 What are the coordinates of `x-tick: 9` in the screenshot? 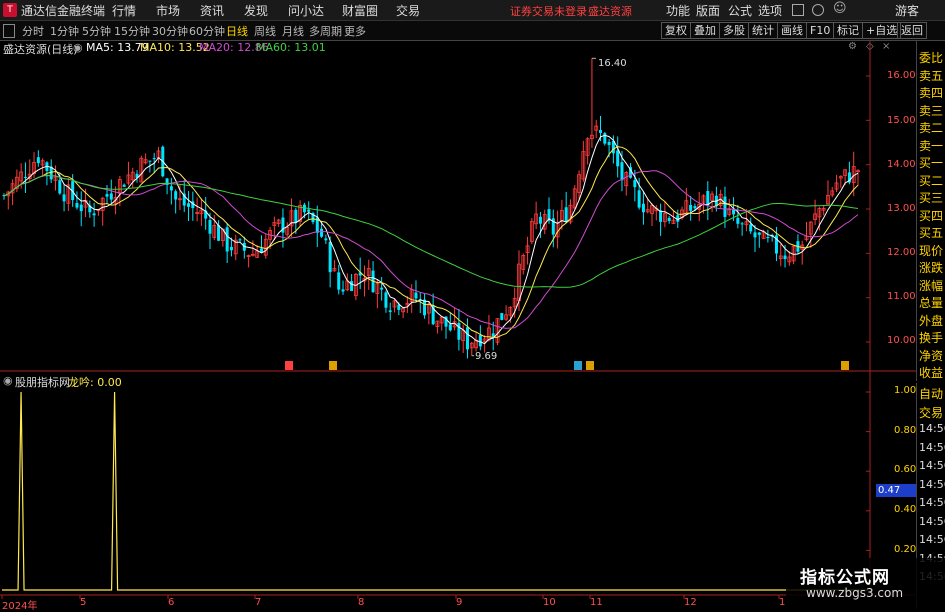 It's located at (459, 602).